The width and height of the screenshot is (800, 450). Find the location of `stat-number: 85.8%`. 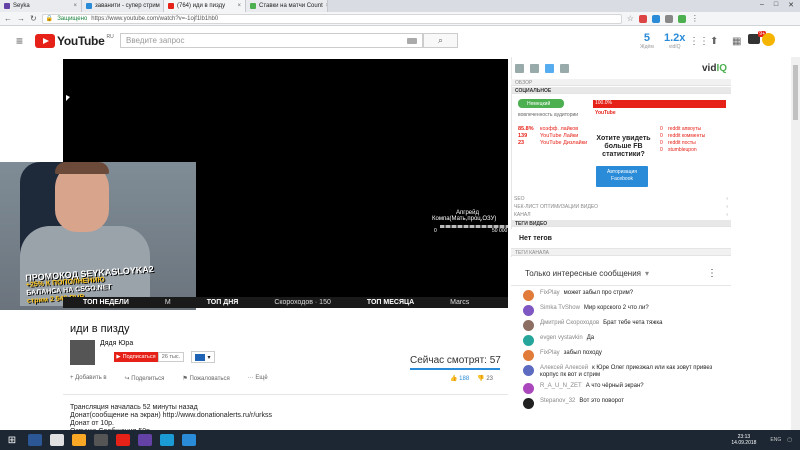

stat-number: 85.8% is located at coordinates (526, 129).